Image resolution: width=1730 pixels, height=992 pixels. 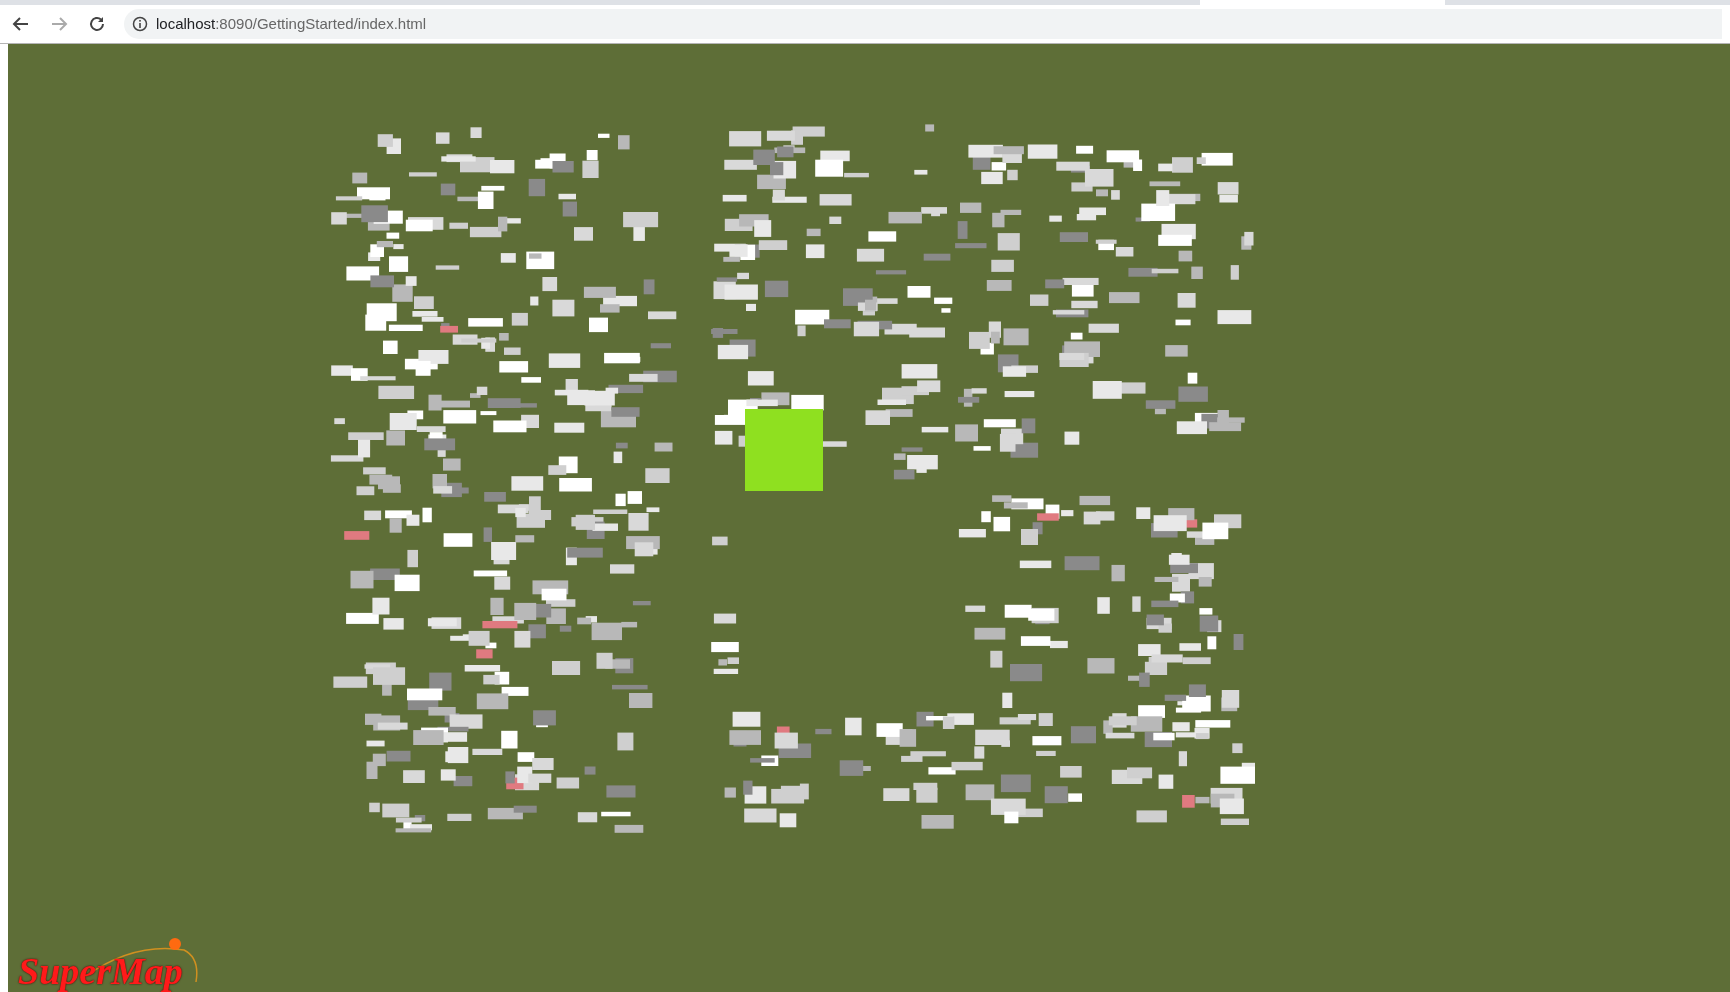 What do you see at coordinates (107, 961) in the screenshot?
I see `supermap-logo: SuperMap` at bounding box center [107, 961].